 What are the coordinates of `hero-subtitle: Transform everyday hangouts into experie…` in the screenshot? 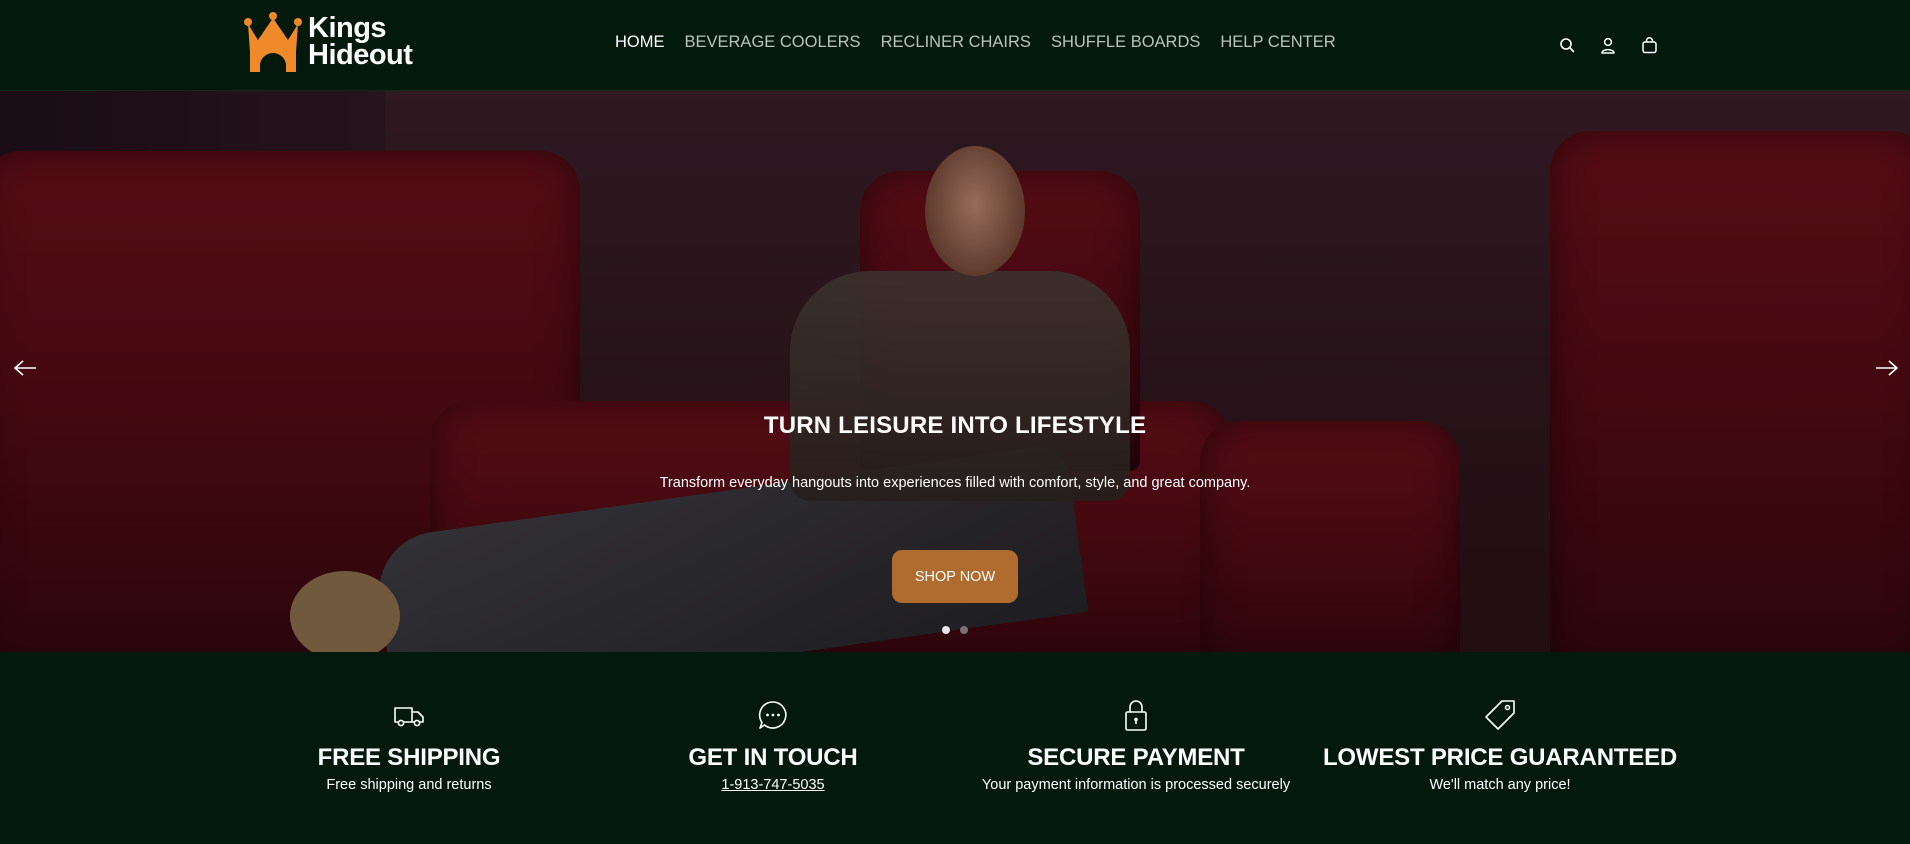 It's located at (955, 483).